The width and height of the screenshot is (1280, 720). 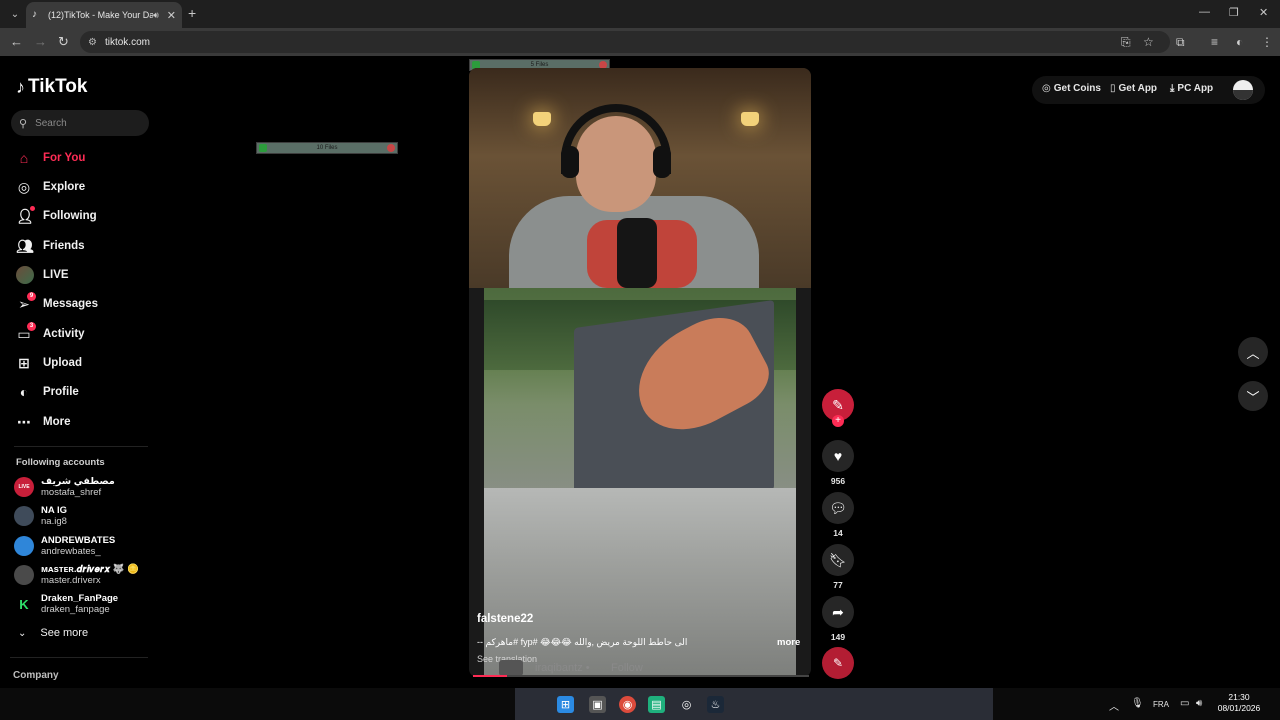 What do you see at coordinates (92, 42) in the screenshot?
I see `site-info-icon: ⚙` at bounding box center [92, 42].